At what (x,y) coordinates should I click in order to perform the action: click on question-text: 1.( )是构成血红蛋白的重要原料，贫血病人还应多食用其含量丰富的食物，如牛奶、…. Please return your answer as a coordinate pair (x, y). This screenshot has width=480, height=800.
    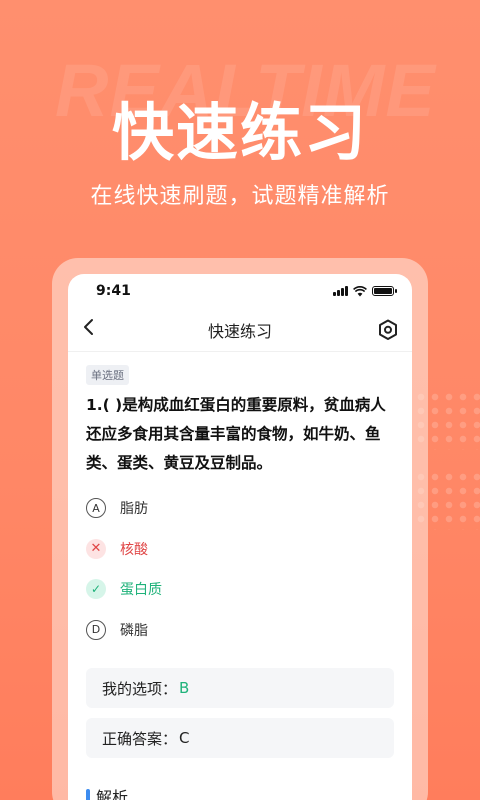
    Looking at the image, I should click on (236, 434).